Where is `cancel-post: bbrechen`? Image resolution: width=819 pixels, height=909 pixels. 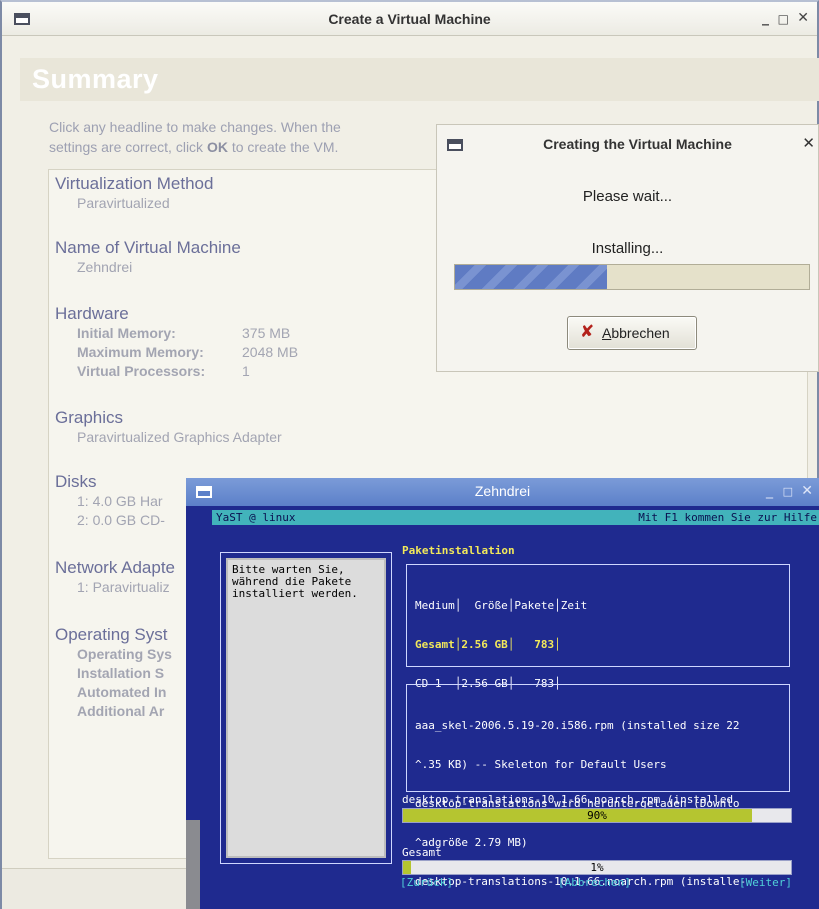 cancel-post: bbrechen is located at coordinates (640, 333).